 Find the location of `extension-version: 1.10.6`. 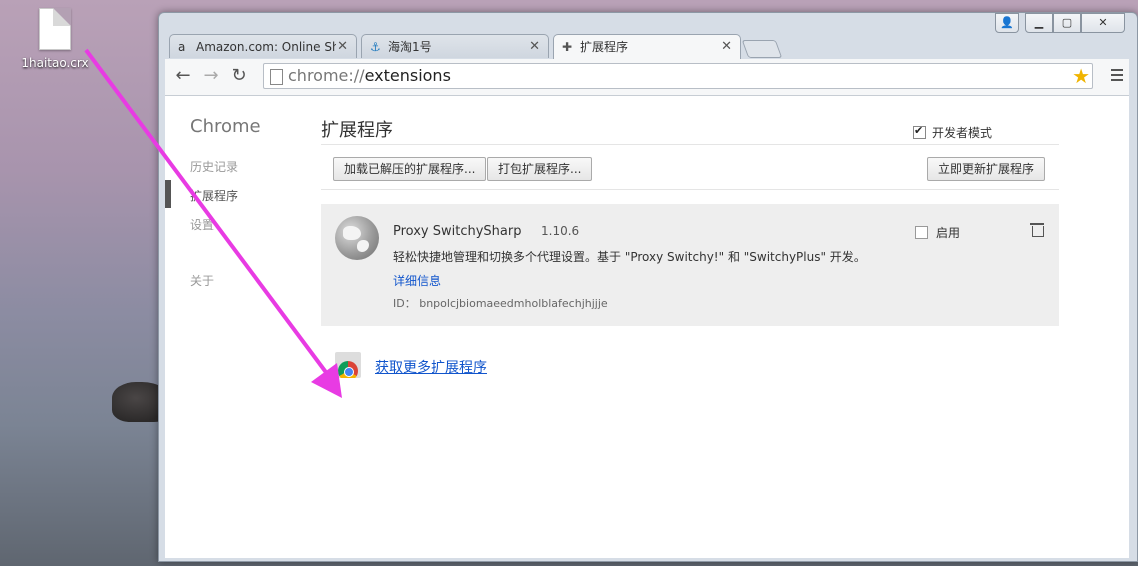

extension-version: 1.10.6 is located at coordinates (560, 231).